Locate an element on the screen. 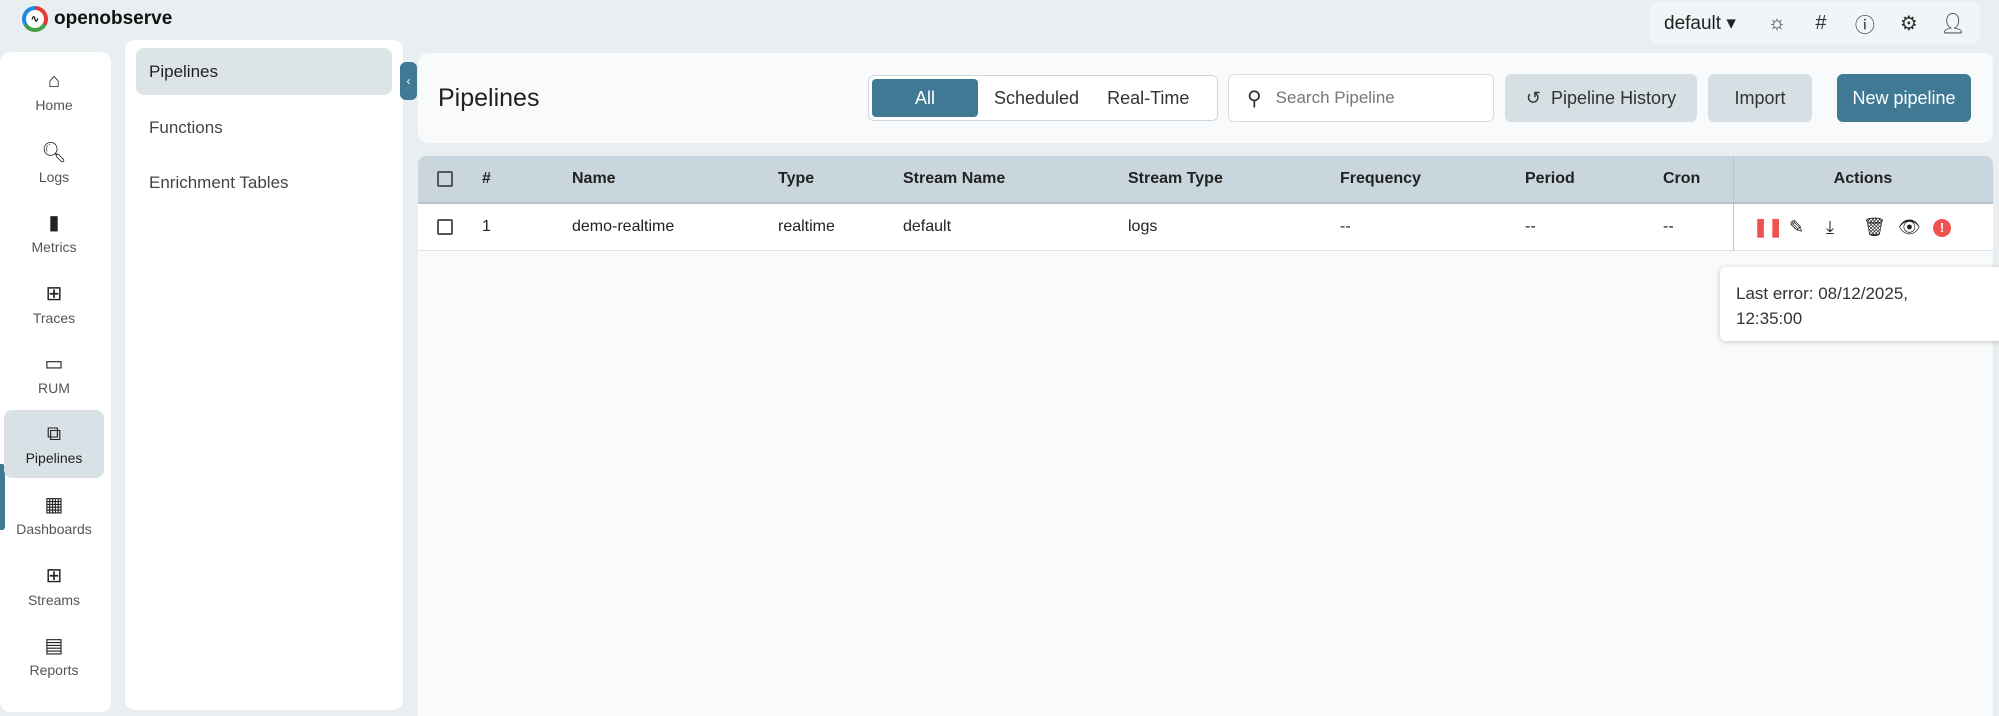 The width and height of the screenshot is (1999, 716). submenu-functions: Functions is located at coordinates (264, 127).